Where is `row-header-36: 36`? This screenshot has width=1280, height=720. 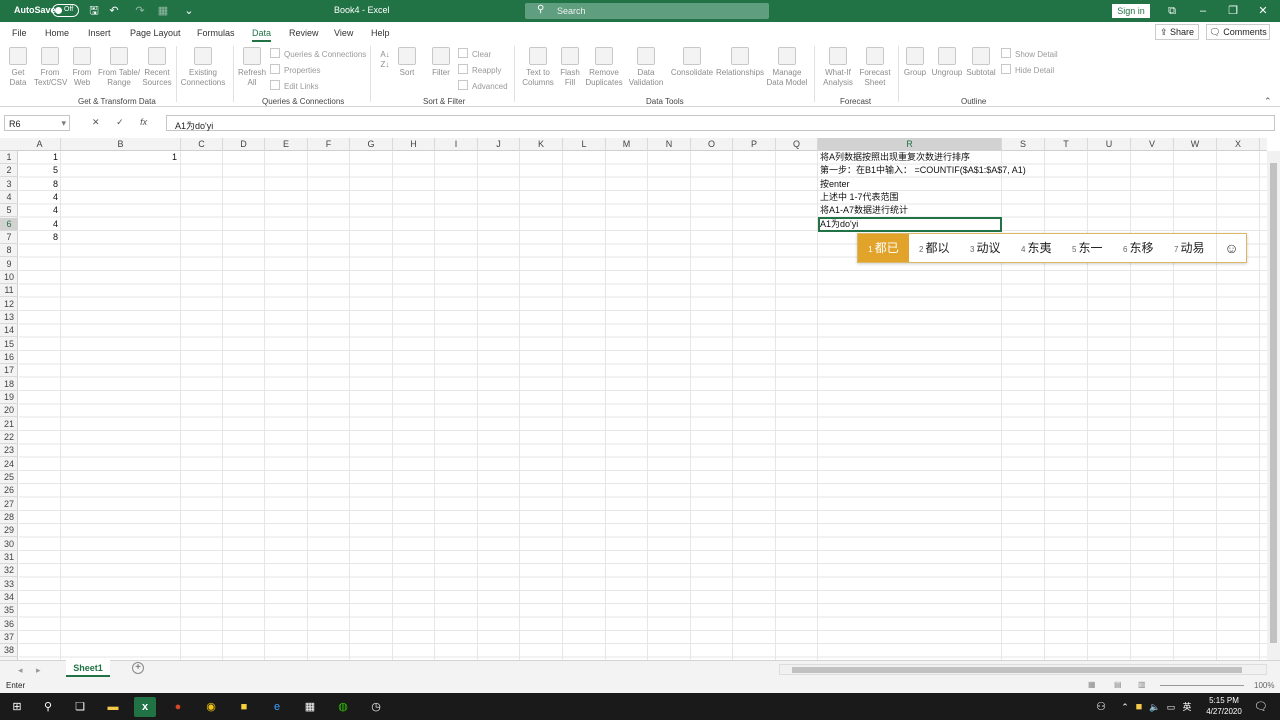 row-header-36: 36 is located at coordinates (9, 624).